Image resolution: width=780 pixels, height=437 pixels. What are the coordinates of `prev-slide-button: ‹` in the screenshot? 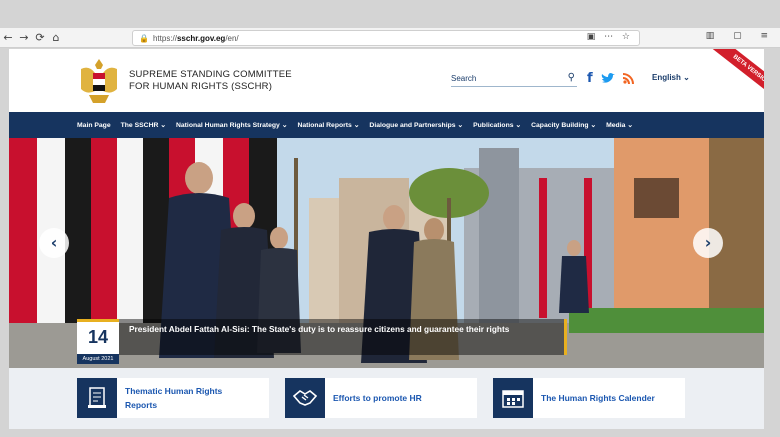 It's located at (54, 243).